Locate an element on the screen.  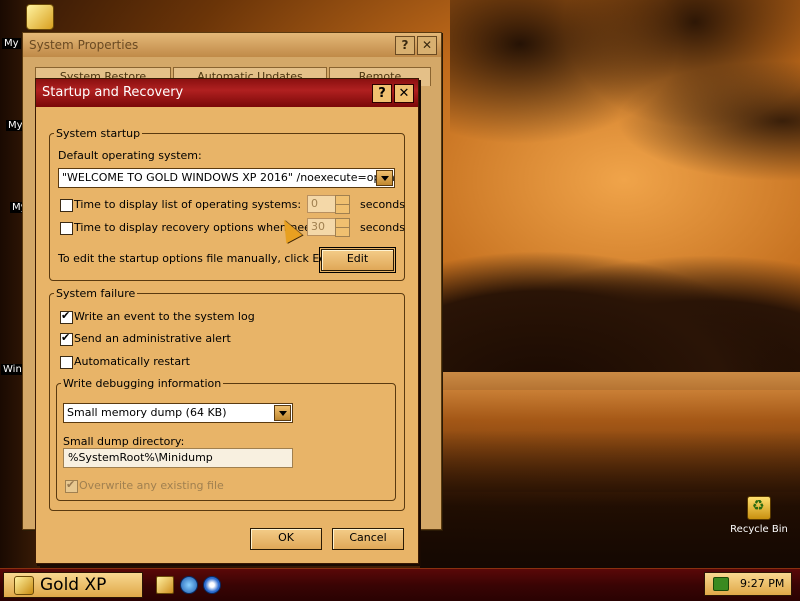
dialog-titlebar: Startup and Recovery ? ✕ is located at coordinates (227, 93).